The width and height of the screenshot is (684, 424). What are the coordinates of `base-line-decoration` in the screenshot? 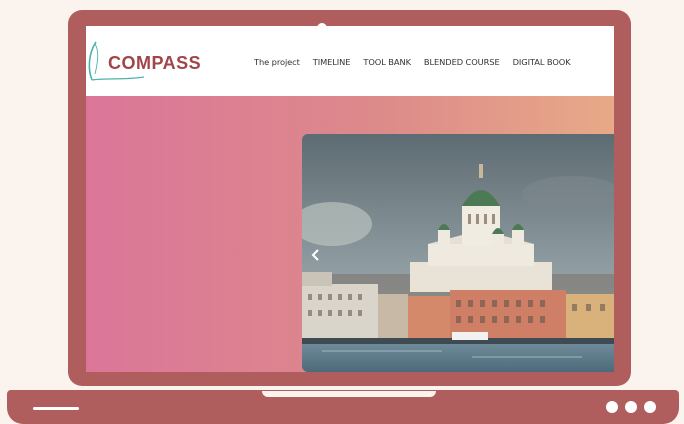 It's located at (56, 408).